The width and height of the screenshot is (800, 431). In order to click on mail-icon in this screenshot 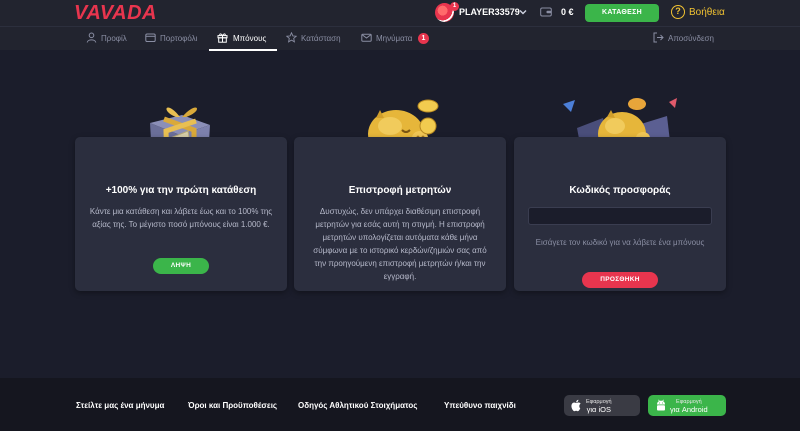, I will do `click(366, 37)`.